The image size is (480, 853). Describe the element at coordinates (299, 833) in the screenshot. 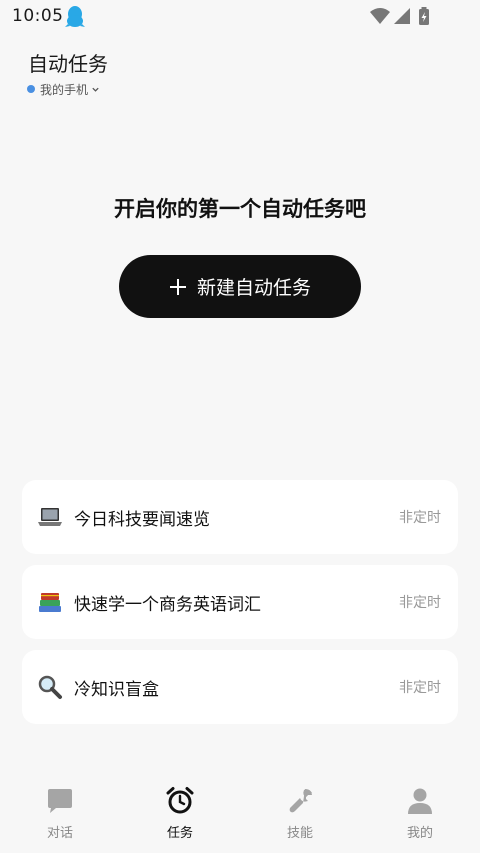

I see `nav-label-skills: 技能` at that location.